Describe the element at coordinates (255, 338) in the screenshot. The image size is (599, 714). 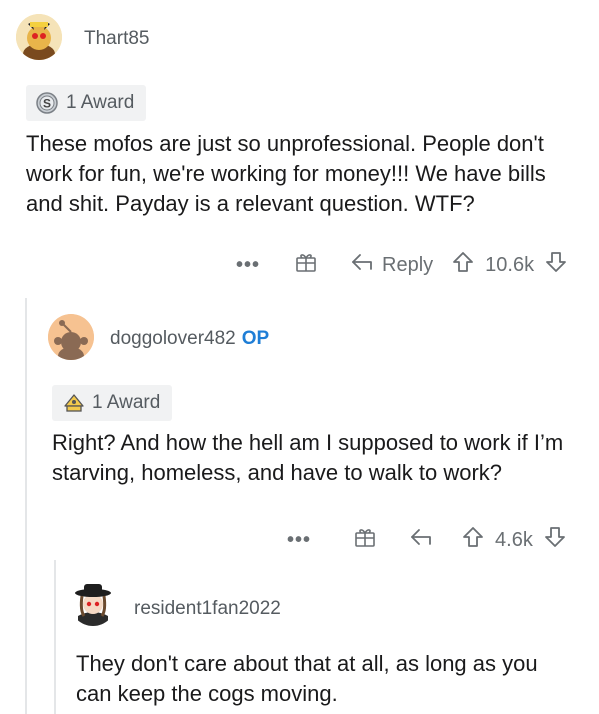
I see `op-badge: OP` at that location.